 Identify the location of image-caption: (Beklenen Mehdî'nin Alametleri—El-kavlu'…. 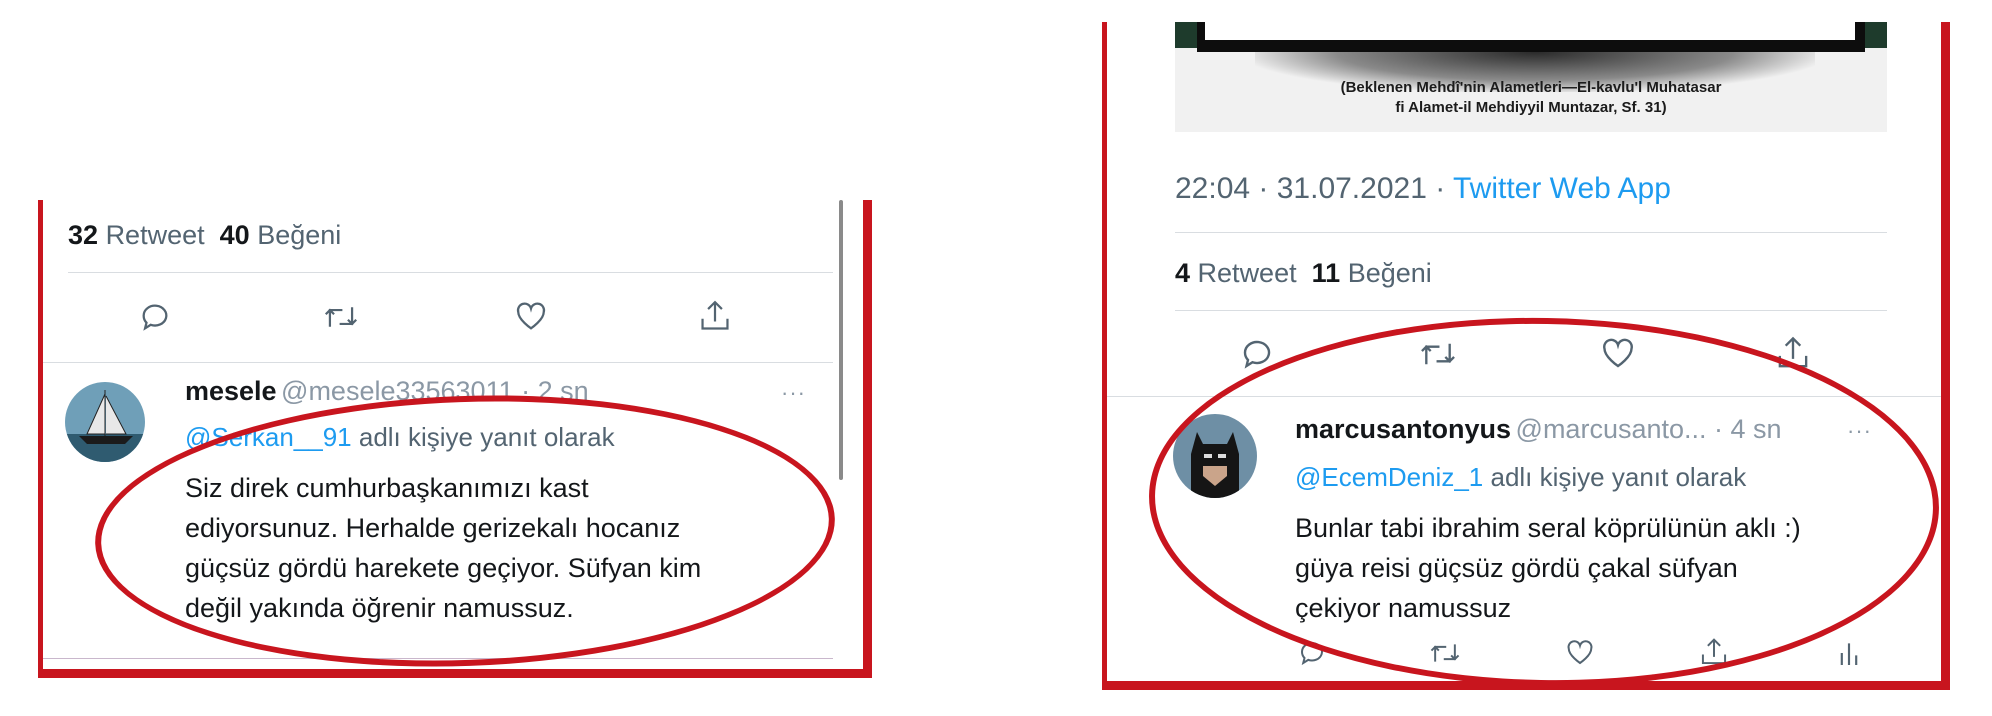
(1531, 98).